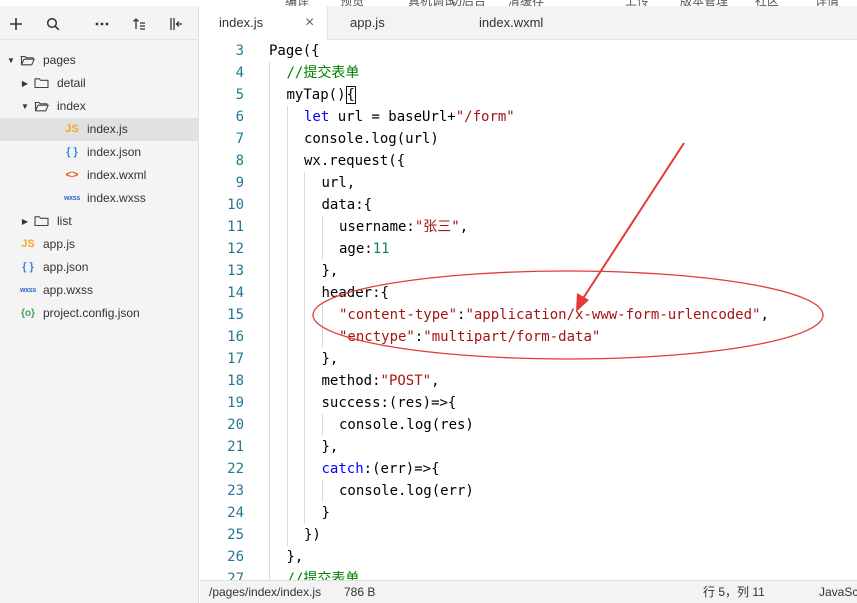 The height and width of the screenshot is (603, 857). Describe the element at coordinates (59, 60) in the screenshot. I see `tree-item-label: pages` at that location.